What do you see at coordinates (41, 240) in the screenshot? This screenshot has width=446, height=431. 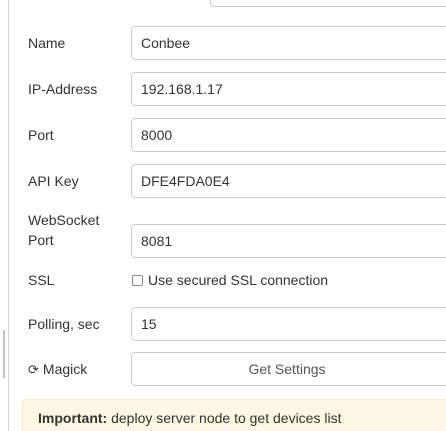 I see `websocket-label-line2: Port` at bounding box center [41, 240].